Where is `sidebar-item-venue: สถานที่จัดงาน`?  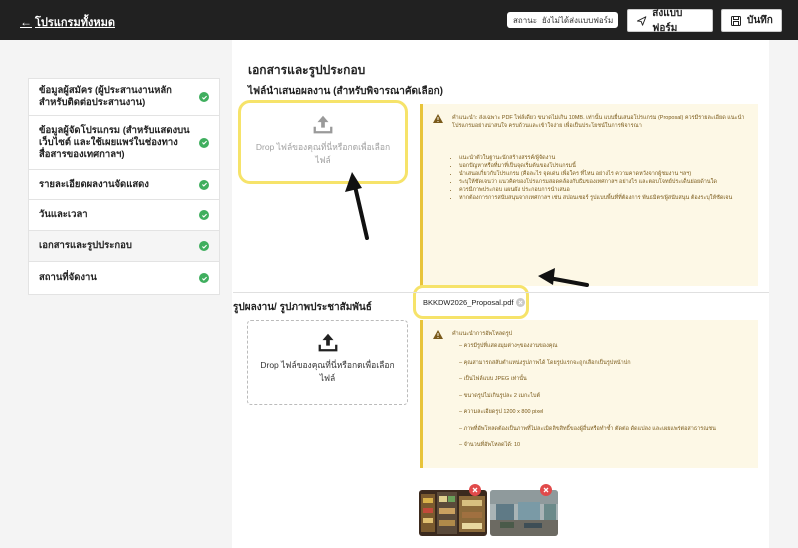 sidebar-item-venue: สถานที่จัดงาน is located at coordinates (124, 278).